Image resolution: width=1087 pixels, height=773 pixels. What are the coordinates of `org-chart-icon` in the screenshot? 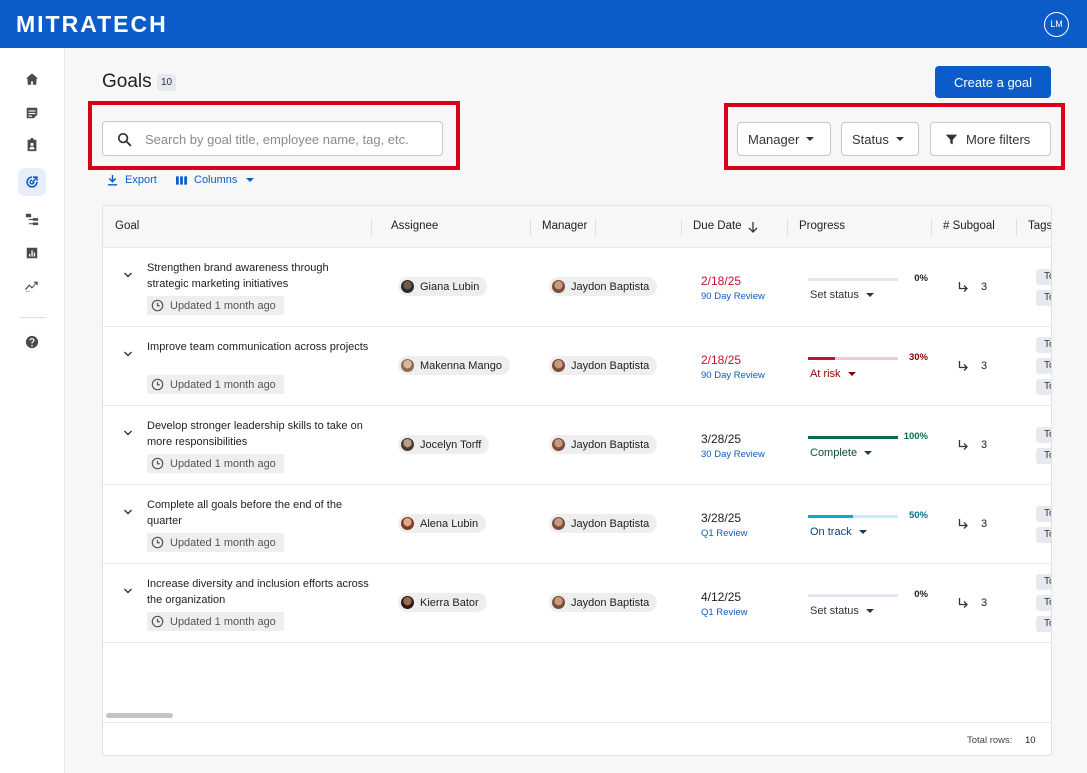 It's located at (32, 219).